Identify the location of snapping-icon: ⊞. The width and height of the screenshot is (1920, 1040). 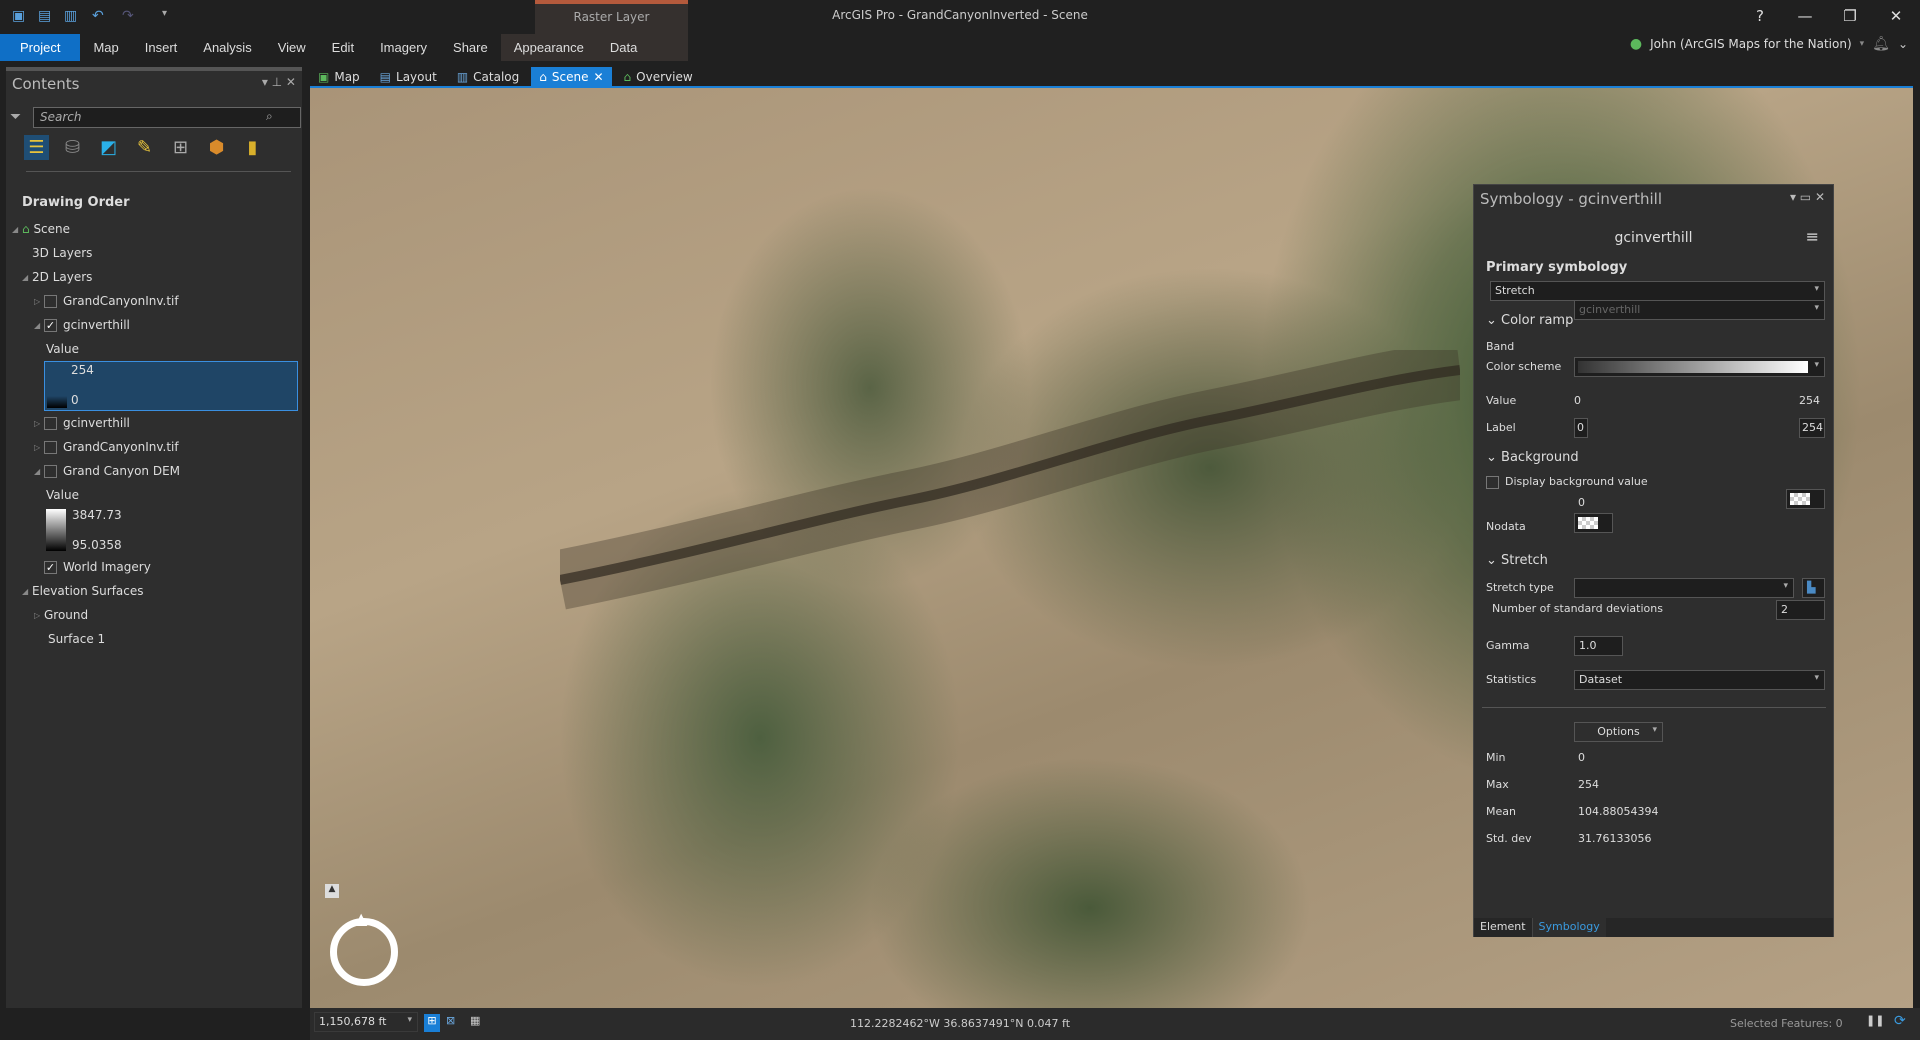
(180, 147).